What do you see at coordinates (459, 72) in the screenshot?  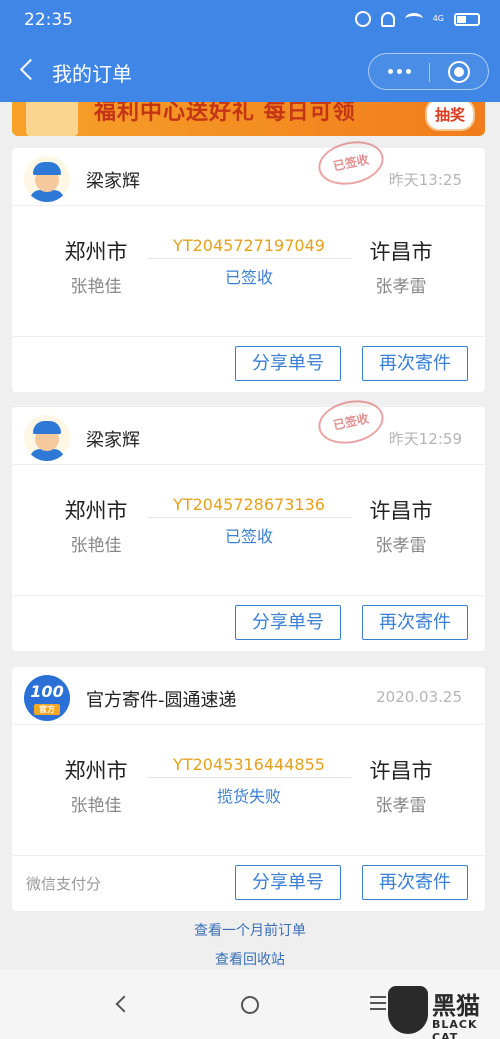 I see `close-miniprogram-icon` at bounding box center [459, 72].